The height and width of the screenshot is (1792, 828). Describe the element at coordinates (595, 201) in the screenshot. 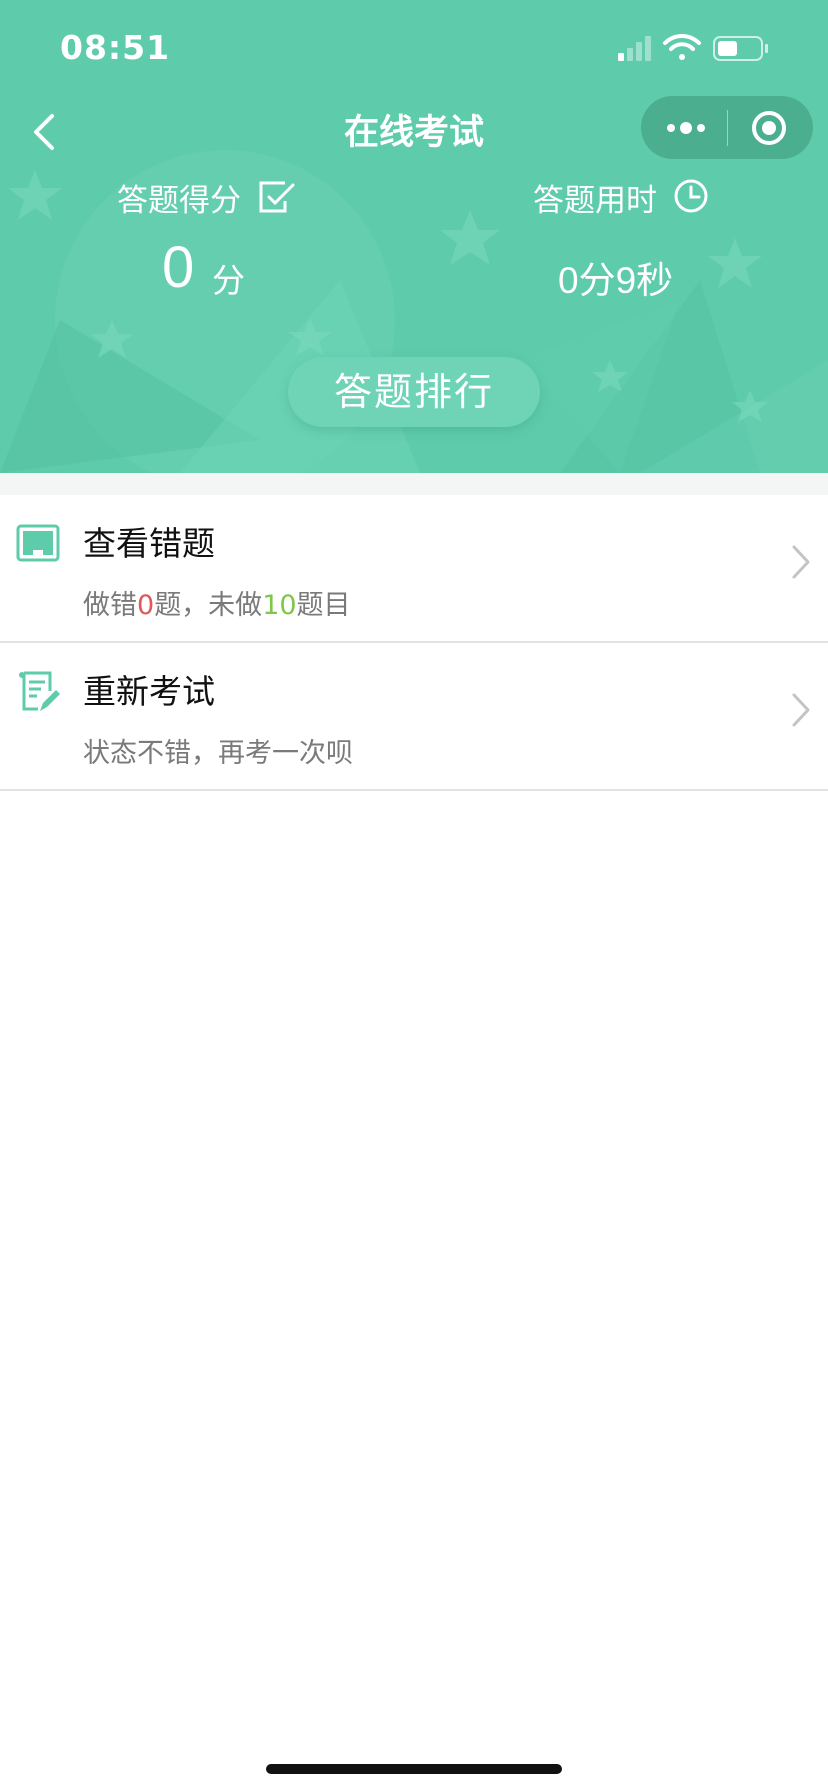

I see `time-label: 答题用时` at that location.